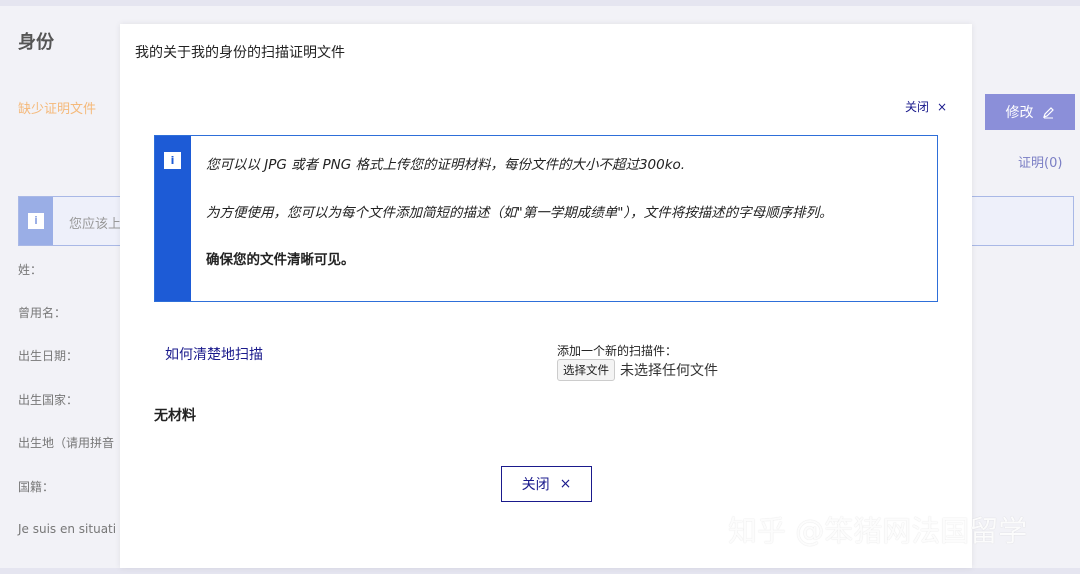  Describe the element at coordinates (30, 270) in the screenshot. I see `field-surname: 姓：` at that location.